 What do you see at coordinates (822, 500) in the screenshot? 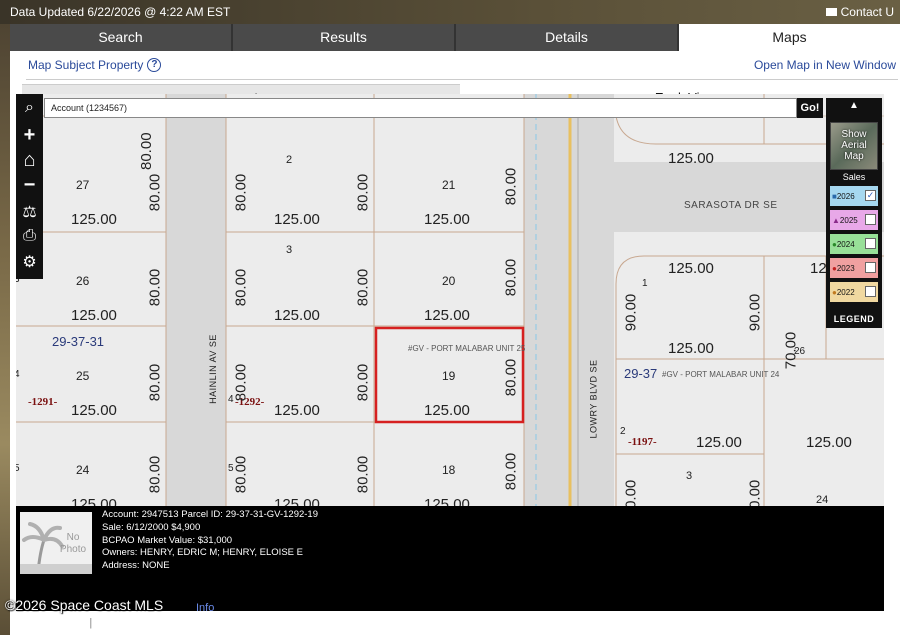
I see `parcel-label: 24` at bounding box center [822, 500].